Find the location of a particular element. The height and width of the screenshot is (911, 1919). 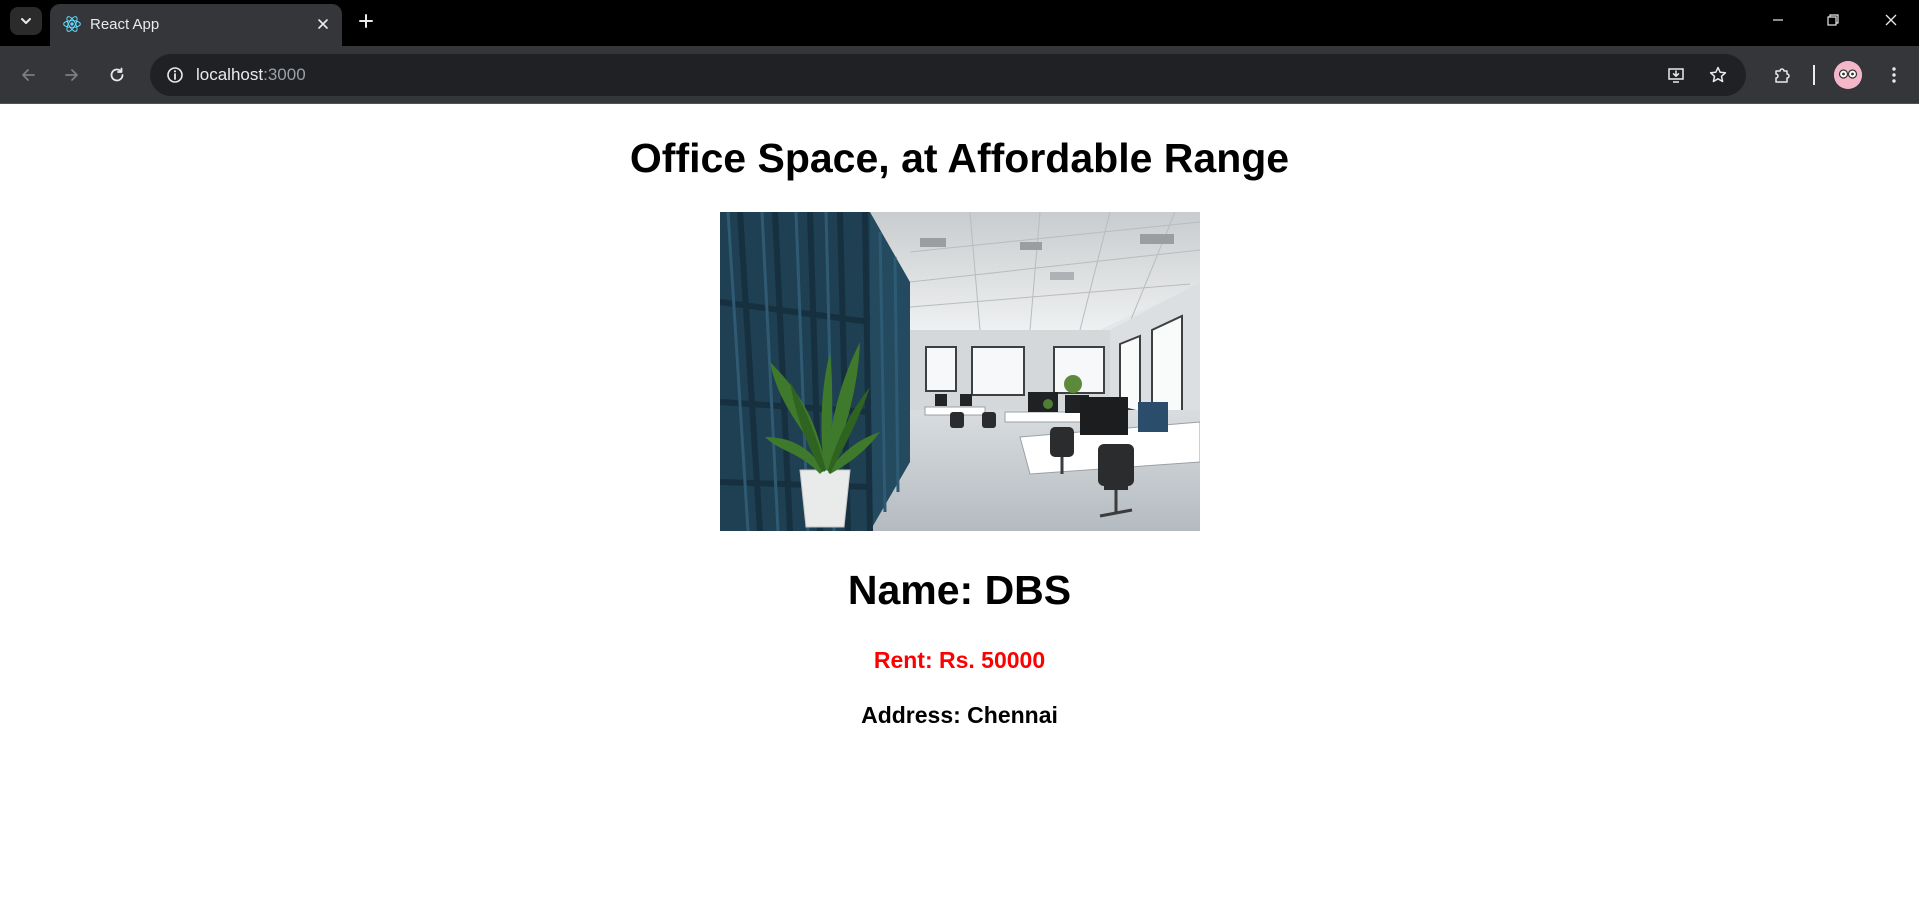

info-icon is located at coordinates (175, 75).